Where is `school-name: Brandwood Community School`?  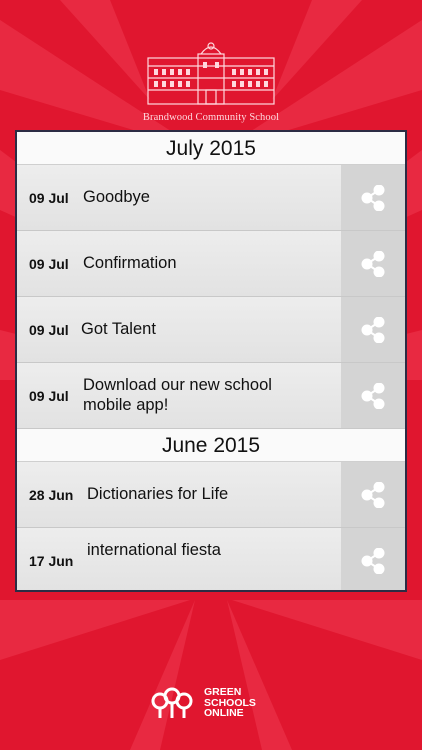
school-name: Brandwood Community School is located at coordinates (211, 117).